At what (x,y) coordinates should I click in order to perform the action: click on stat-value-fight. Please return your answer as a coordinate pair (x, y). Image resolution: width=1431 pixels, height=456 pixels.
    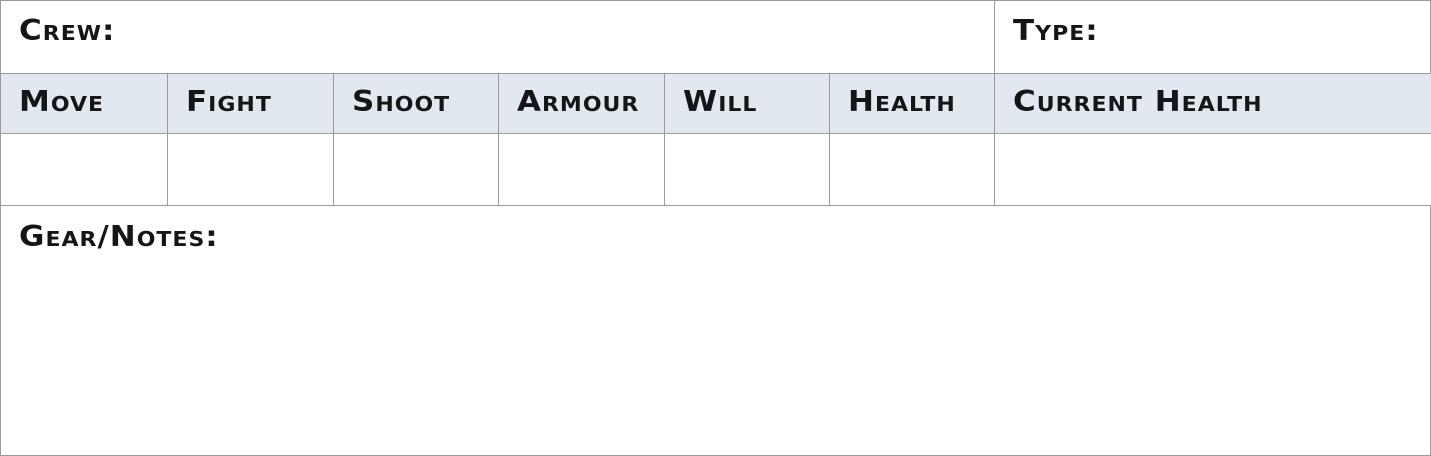
    Looking at the image, I should click on (251, 170).